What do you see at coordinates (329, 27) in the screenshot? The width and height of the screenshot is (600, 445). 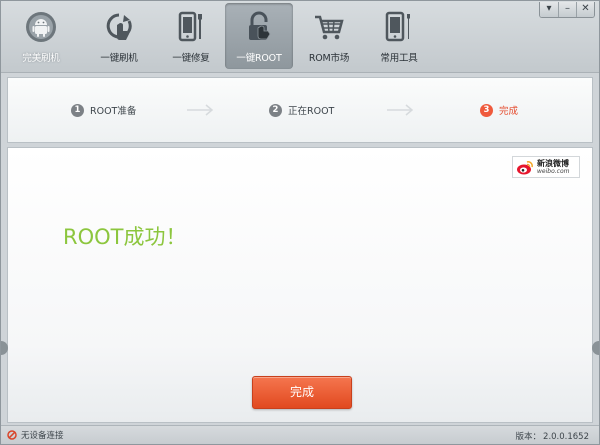 I see `cart-icon` at bounding box center [329, 27].